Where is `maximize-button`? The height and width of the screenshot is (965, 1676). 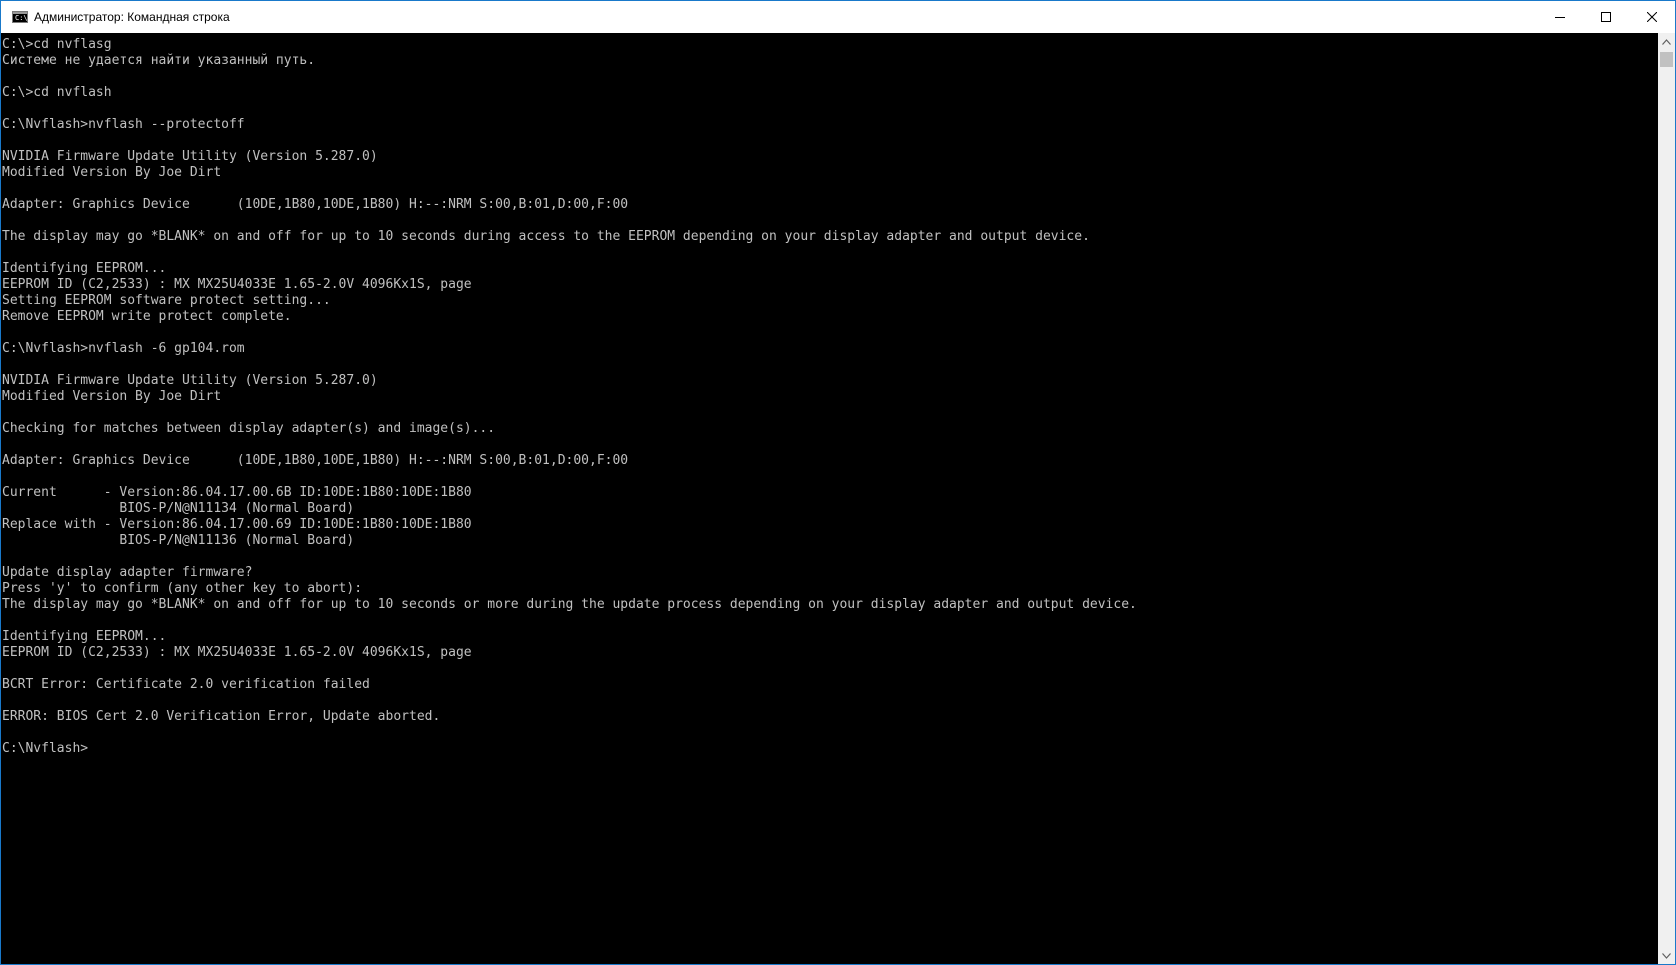
maximize-button is located at coordinates (1606, 17).